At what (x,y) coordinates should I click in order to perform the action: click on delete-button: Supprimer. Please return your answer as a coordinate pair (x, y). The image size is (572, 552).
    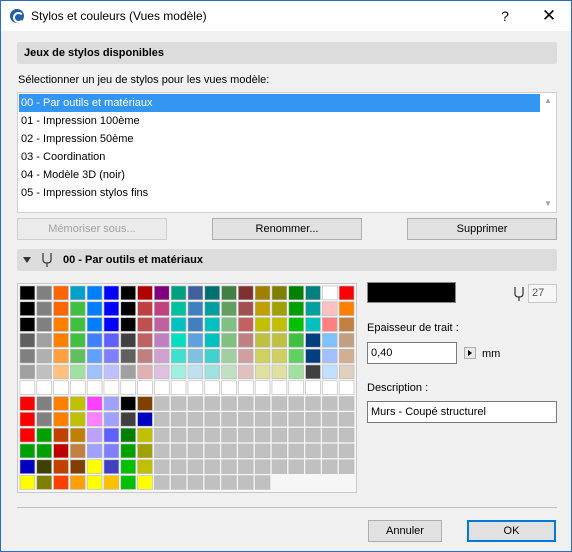
    Looking at the image, I should click on (482, 229).